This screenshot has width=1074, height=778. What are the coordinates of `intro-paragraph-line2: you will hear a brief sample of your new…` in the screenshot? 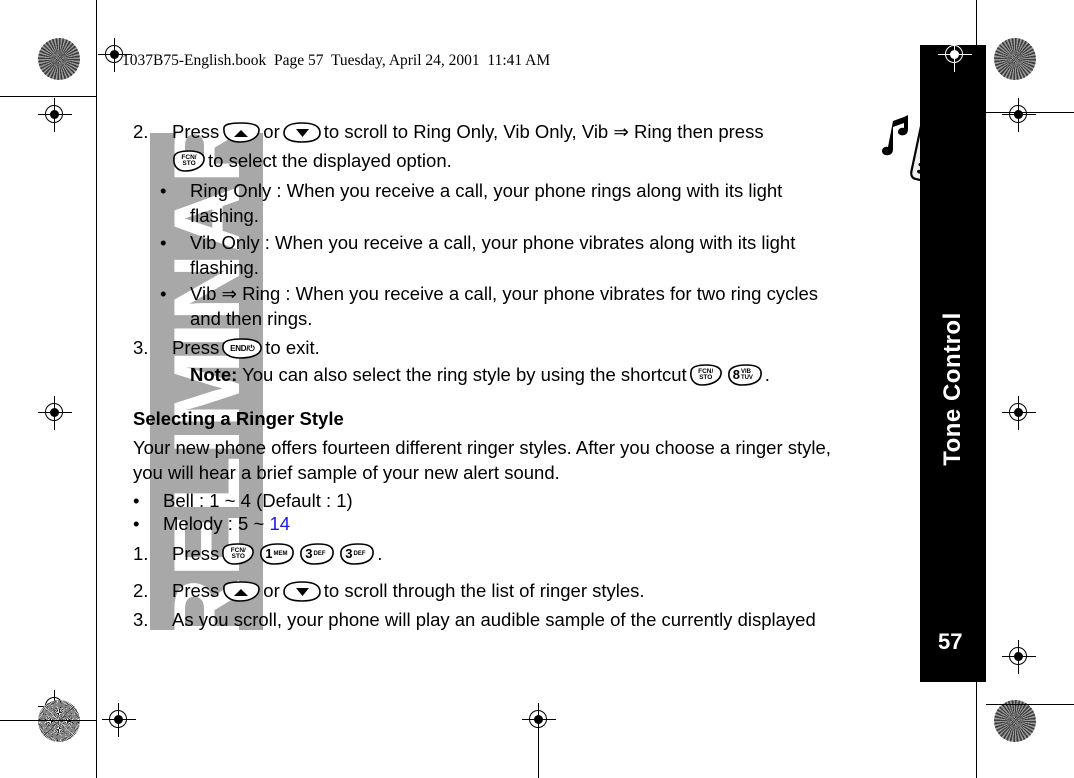 It's located at (346, 472).